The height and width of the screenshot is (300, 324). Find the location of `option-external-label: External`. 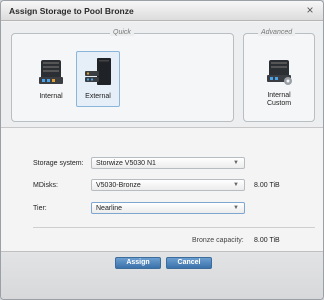

option-external-label: External is located at coordinates (98, 96).